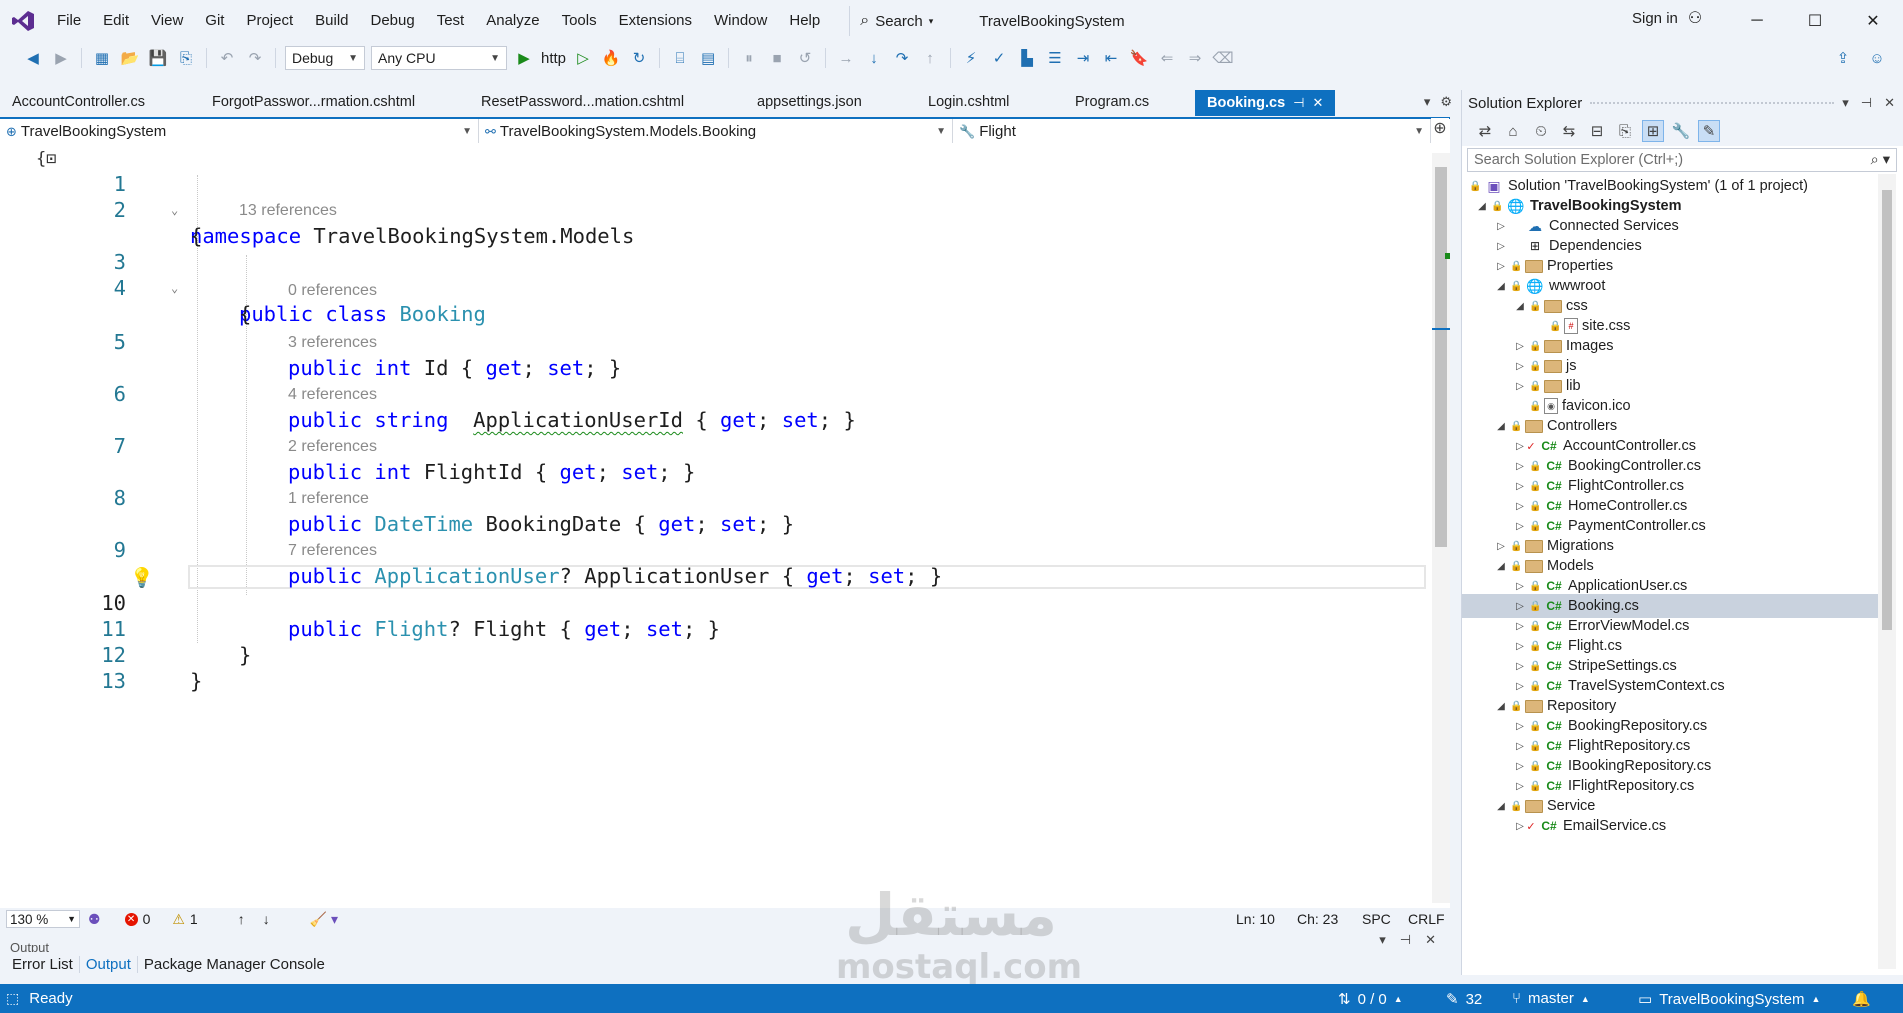 This screenshot has width=1903, height=1013. Describe the element at coordinates (1889, 103) in the screenshot. I see `close-icon: ✕` at that location.